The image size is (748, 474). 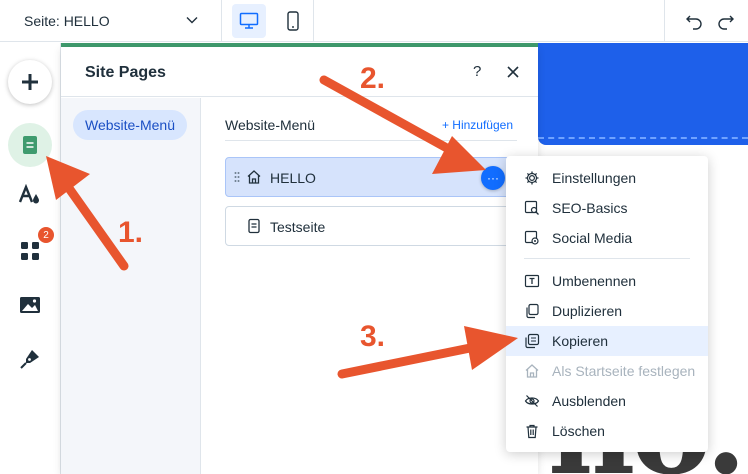 I want to click on panel-title: Site Pages, so click(x=125, y=72).